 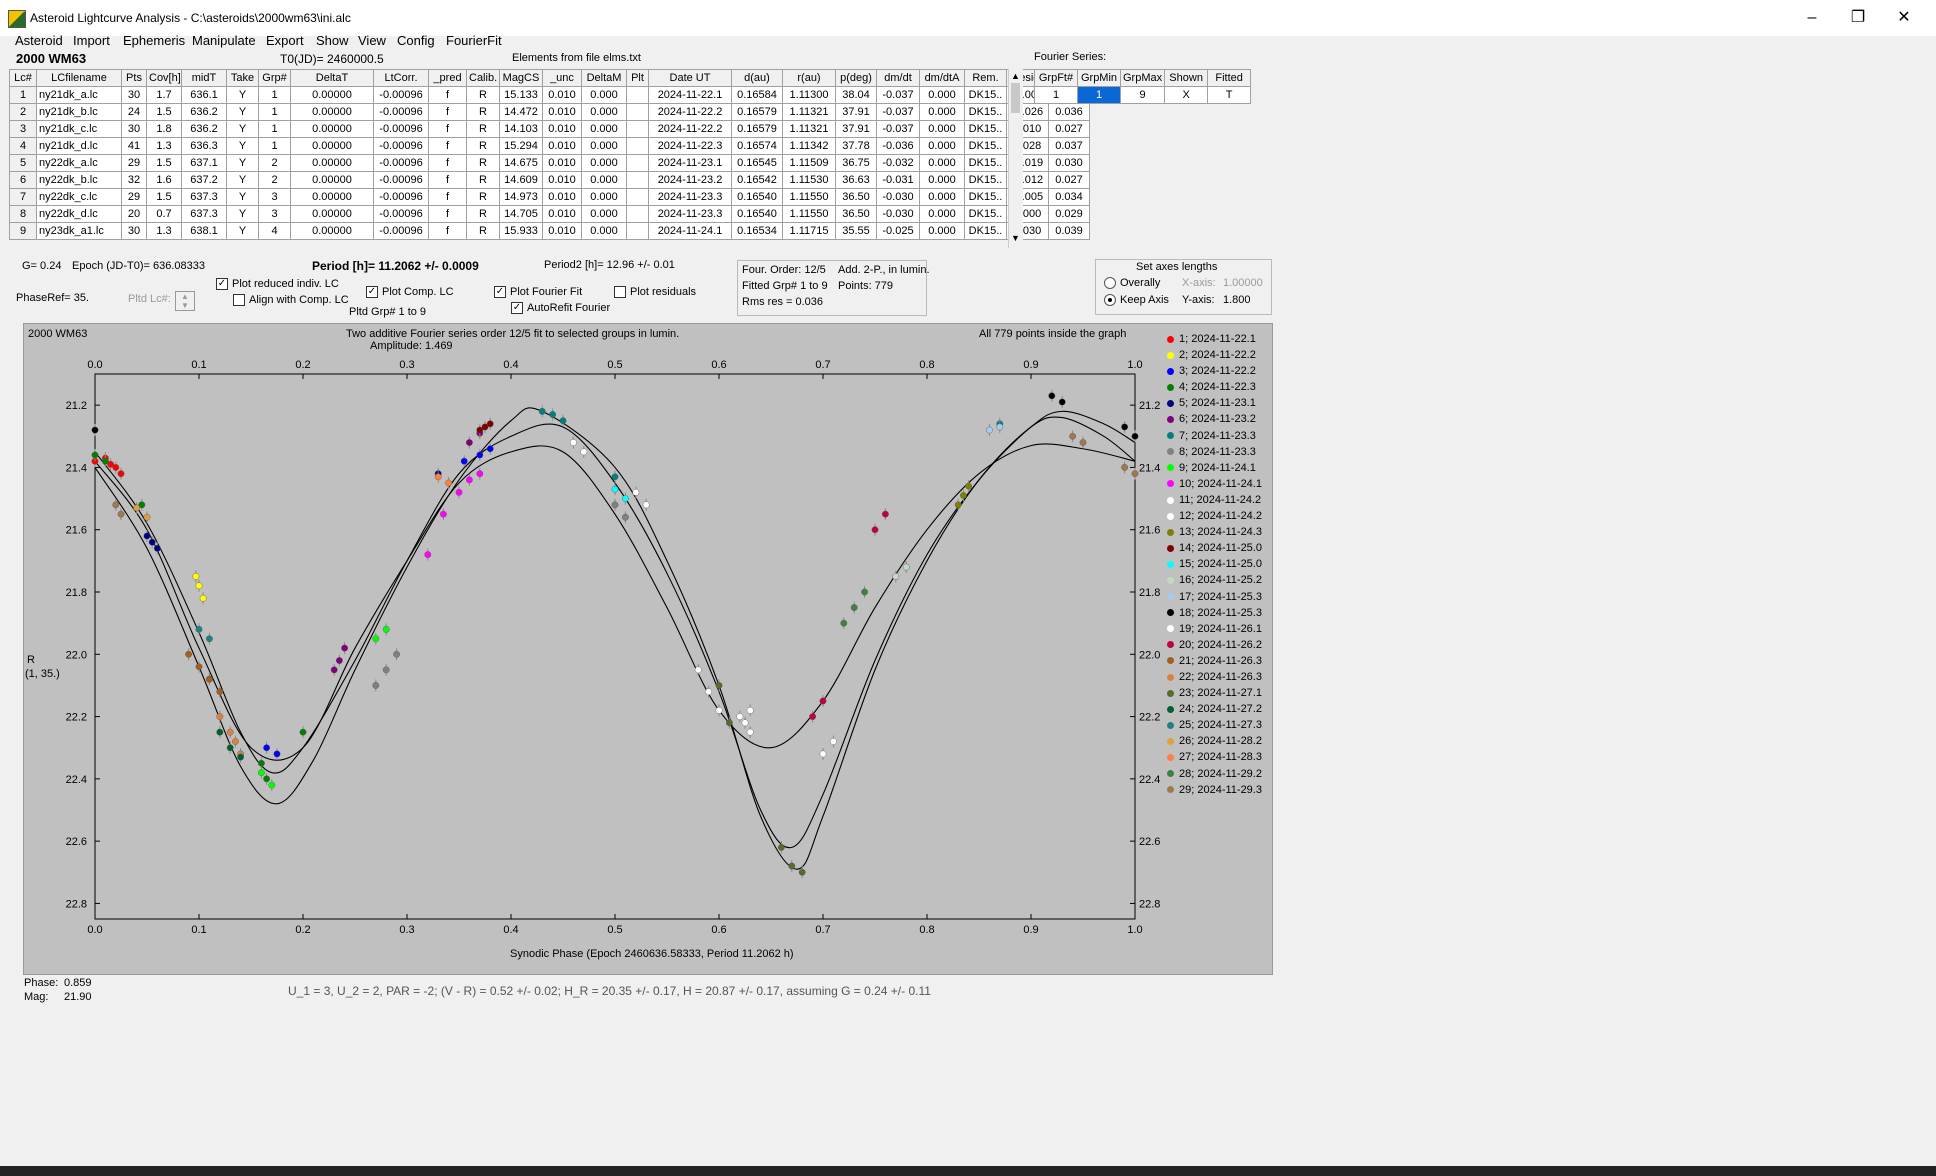 I want to click on column-header: Rem., so click(x=985, y=78).